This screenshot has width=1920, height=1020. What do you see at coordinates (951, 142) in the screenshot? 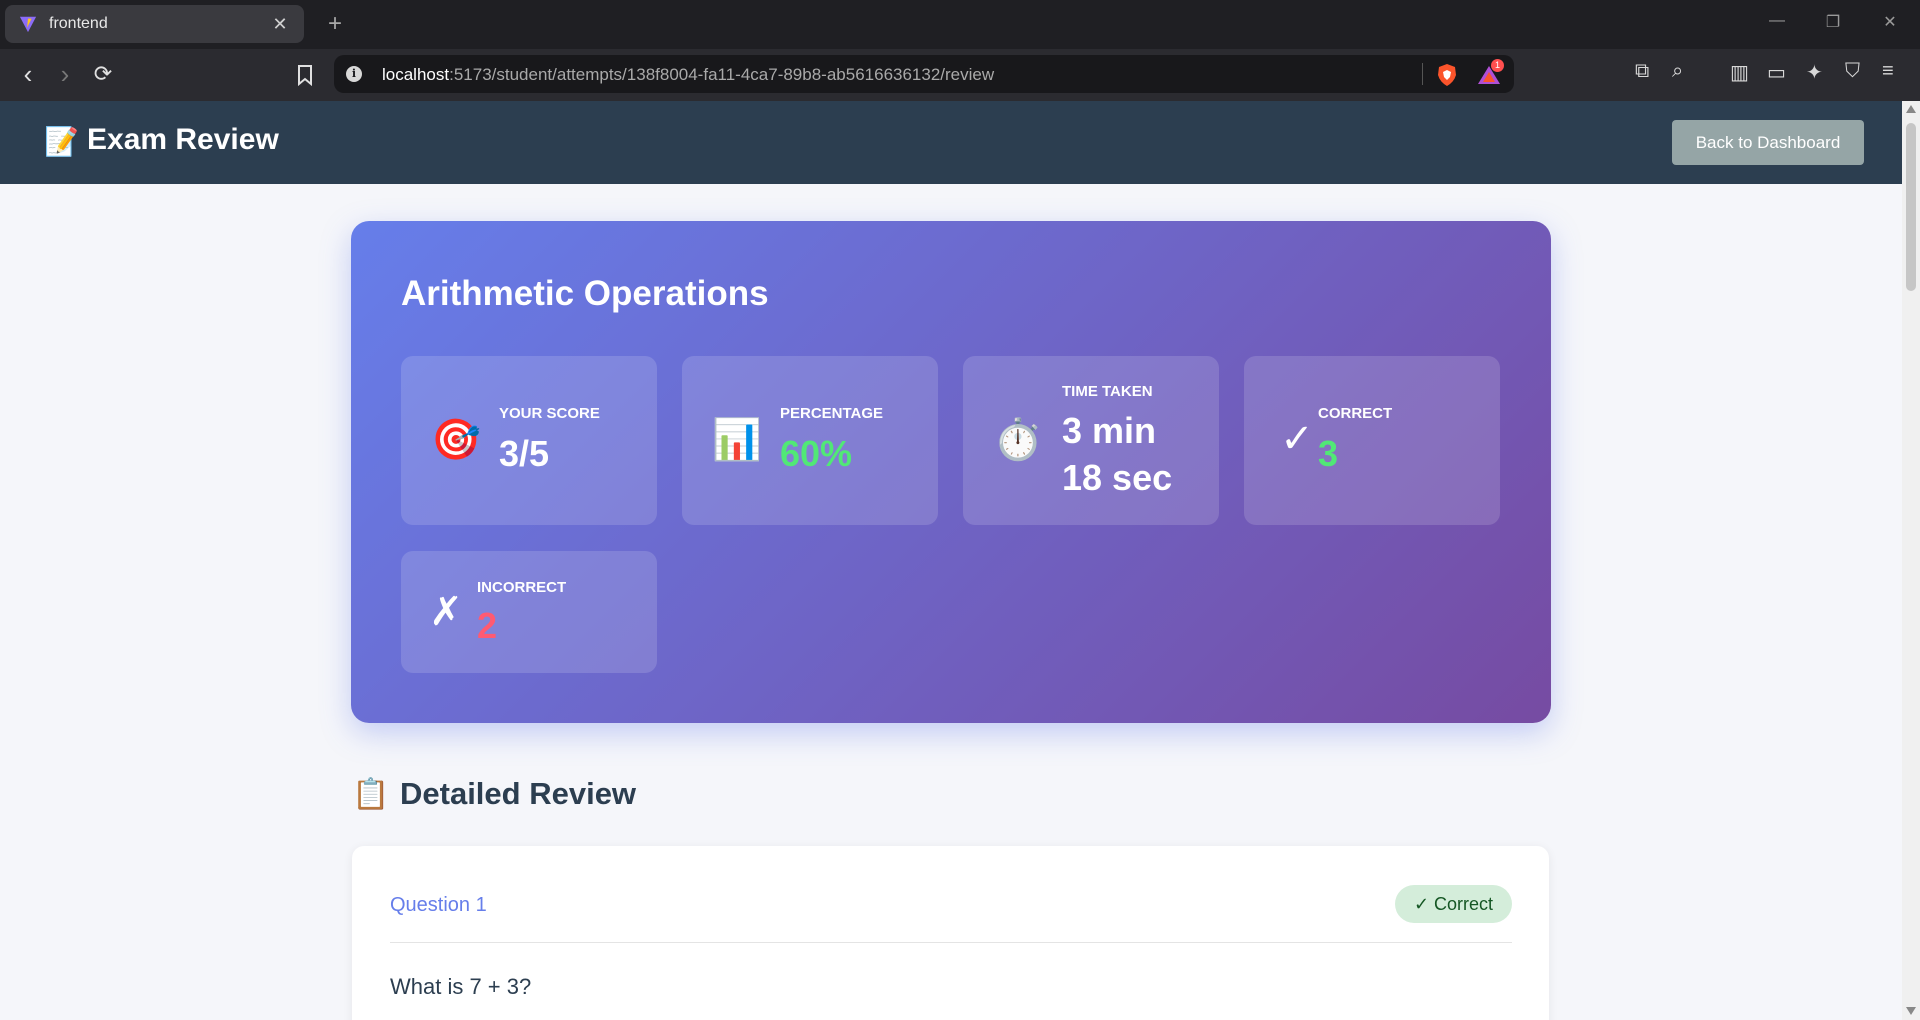
I see `app-header: 📝 Exam Review Back to Dashboard` at bounding box center [951, 142].